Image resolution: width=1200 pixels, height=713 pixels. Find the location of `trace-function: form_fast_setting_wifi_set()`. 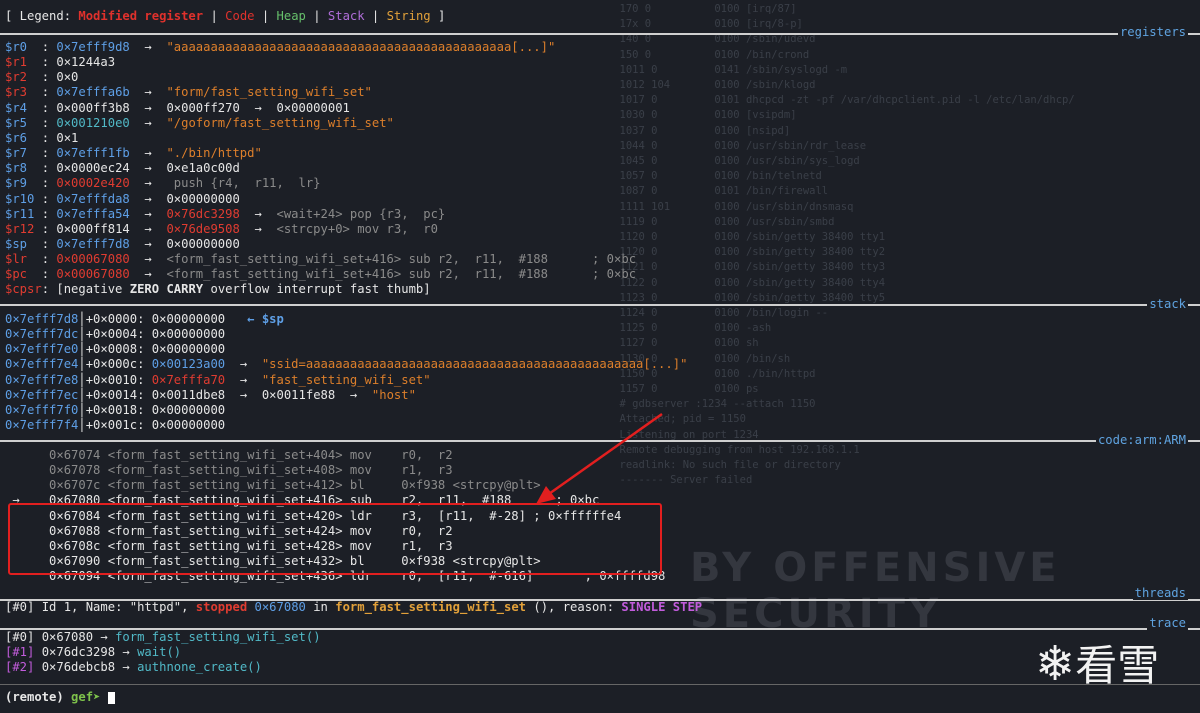

trace-function: form_fast_setting_wifi_set() is located at coordinates (218, 637).